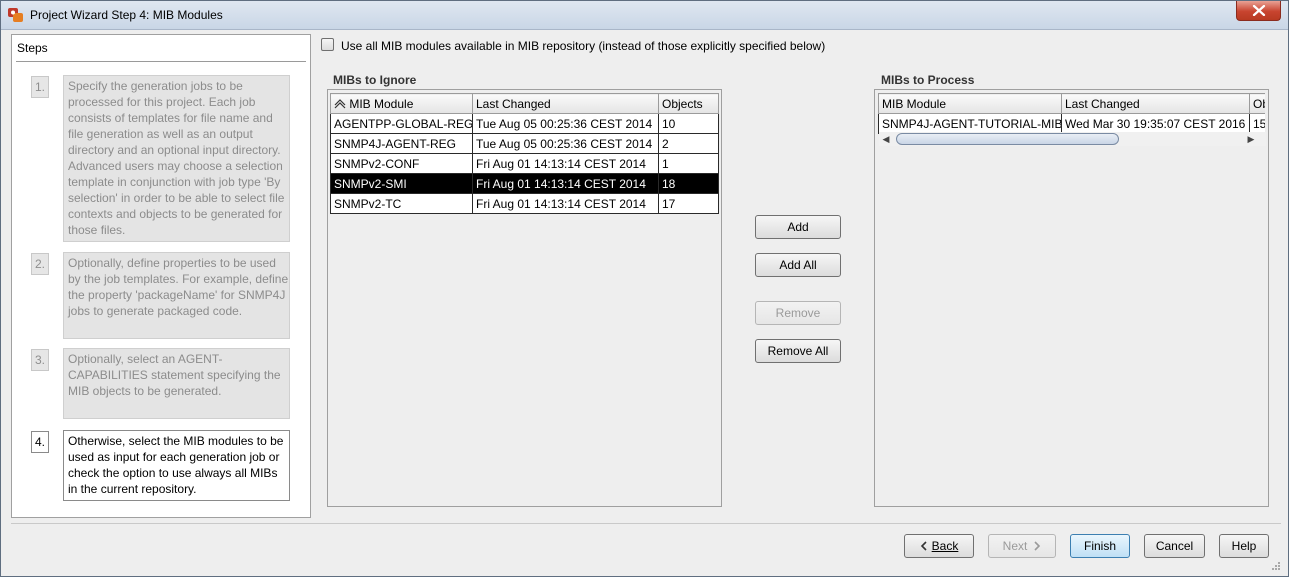  What do you see at coordinates (1244, 546) in the screenshot?
I see `help-button: Help` at bounding box center [1244, 546].